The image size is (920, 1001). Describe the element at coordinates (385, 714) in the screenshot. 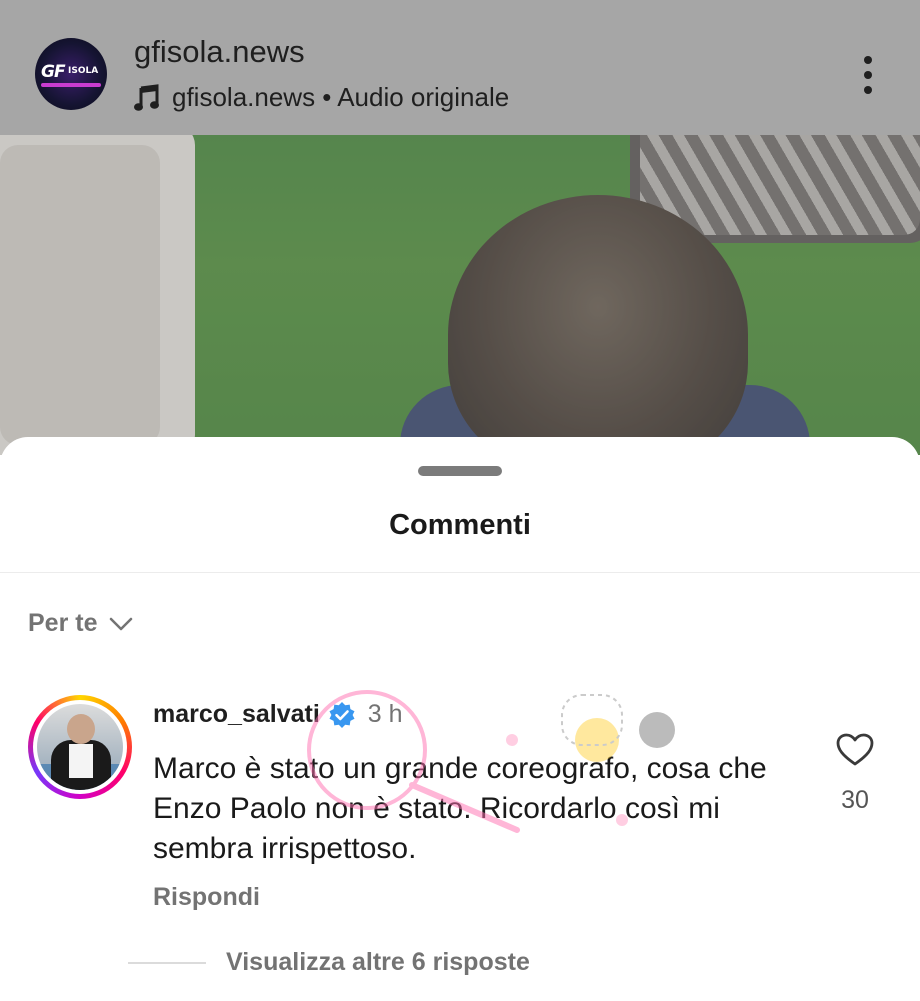

I see `comment-timestamp: 3 h` at that location.